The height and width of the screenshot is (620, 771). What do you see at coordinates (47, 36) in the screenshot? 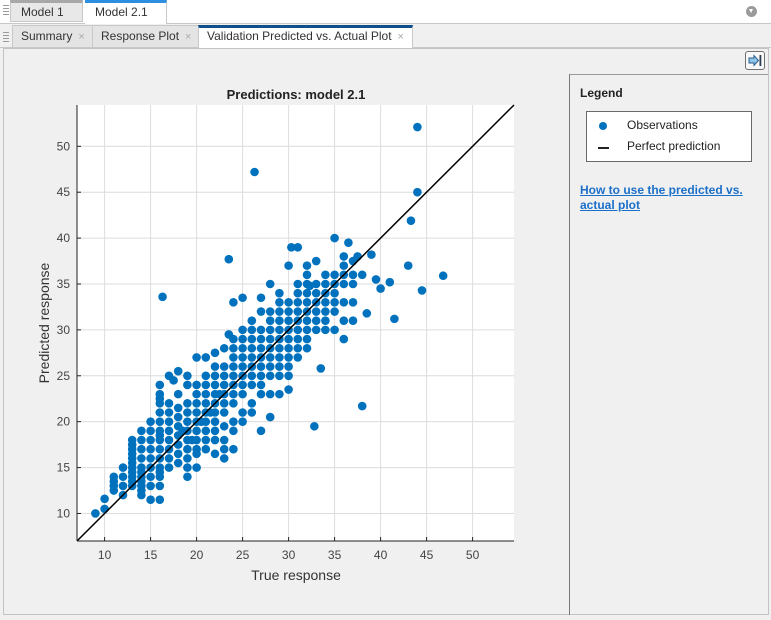
I see `tab-label: Summary` at bounding box center [47, 36].